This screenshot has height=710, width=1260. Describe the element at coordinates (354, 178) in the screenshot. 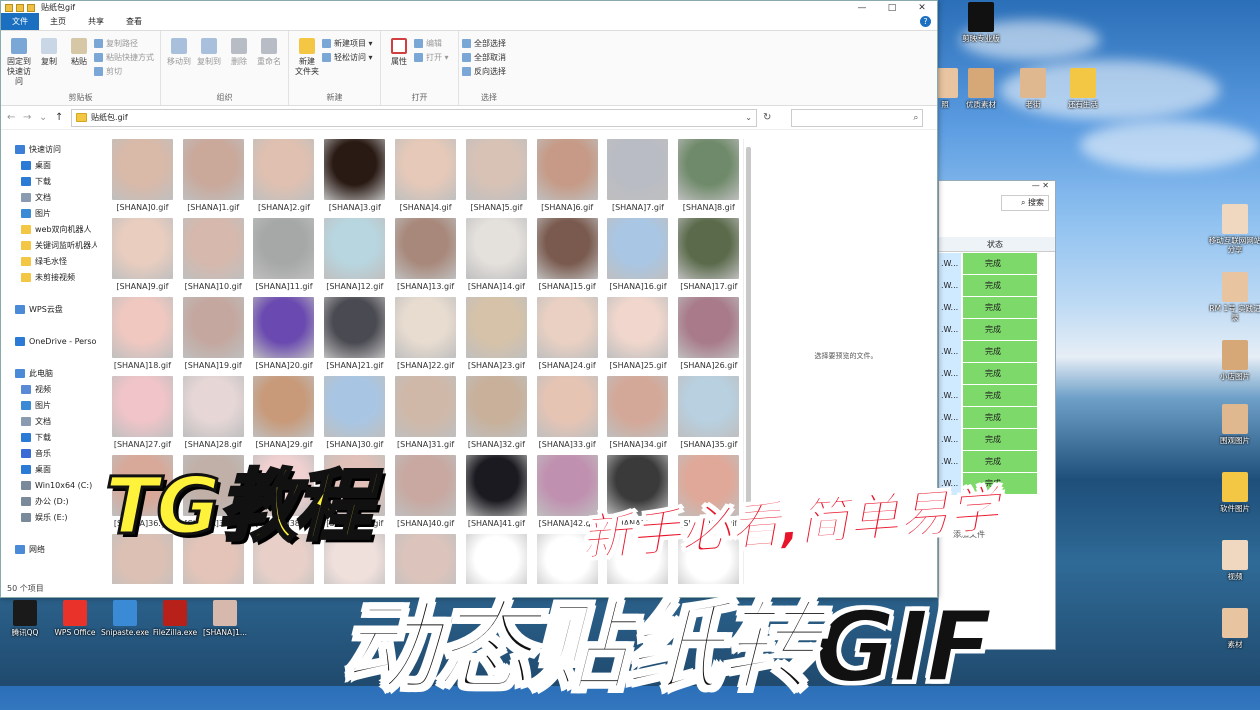

I see `file-item: [SHANA]3.gif` at that location.